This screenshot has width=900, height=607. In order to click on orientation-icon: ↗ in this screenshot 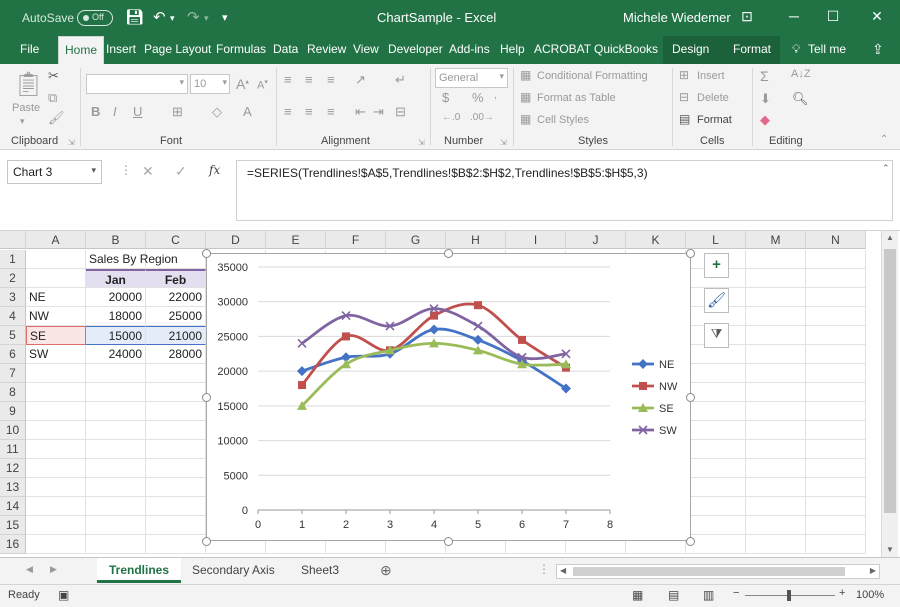, I will do `click(360, 80)`.